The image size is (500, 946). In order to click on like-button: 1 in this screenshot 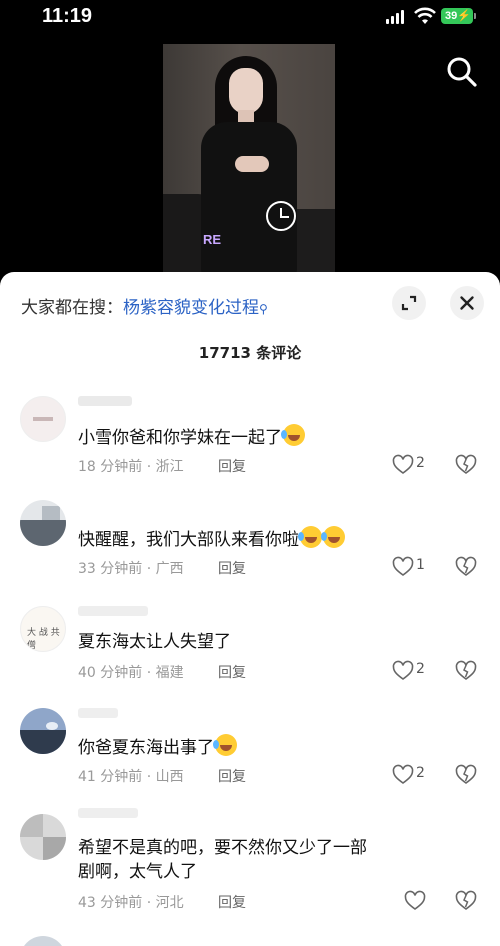, I will do `click(410, 567)`.